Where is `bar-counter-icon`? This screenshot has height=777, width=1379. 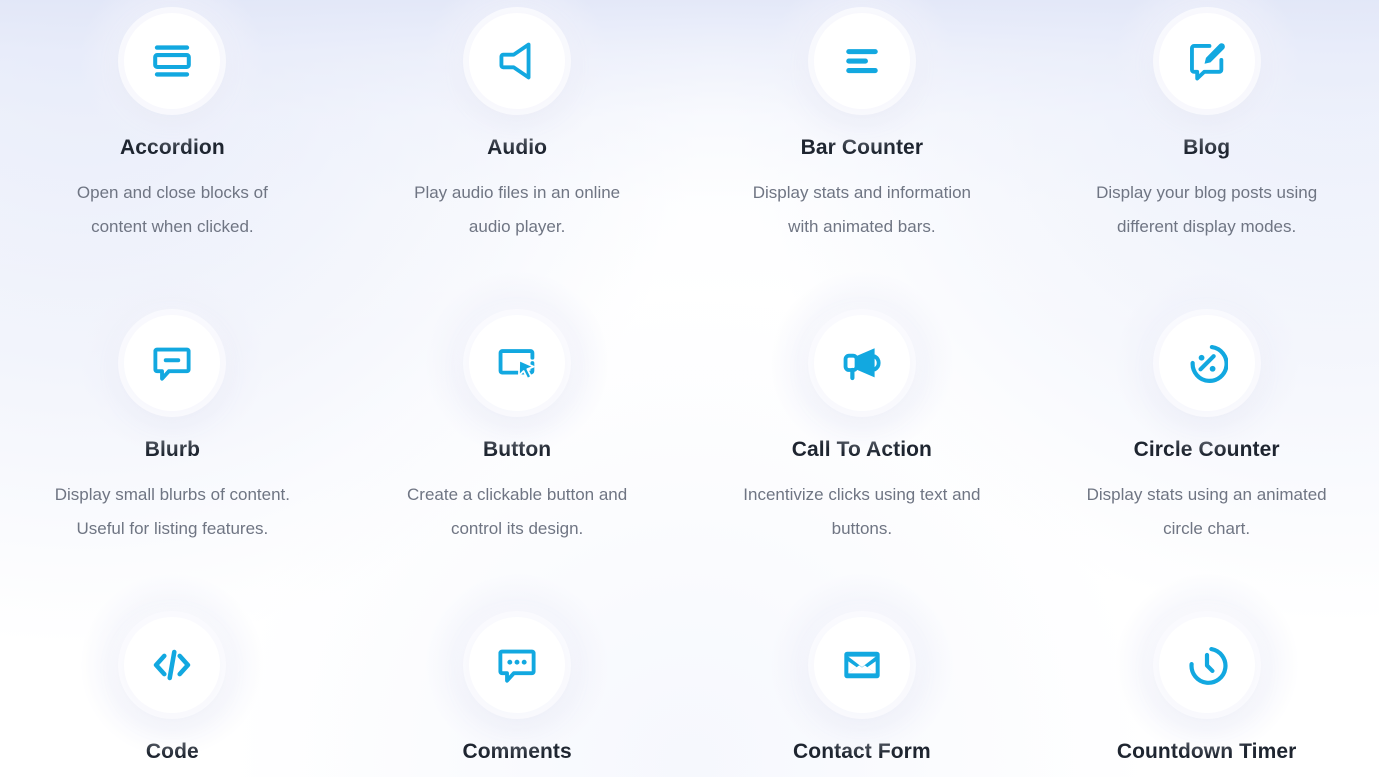 bar-counter-icon is located at coordinates (861, 61).